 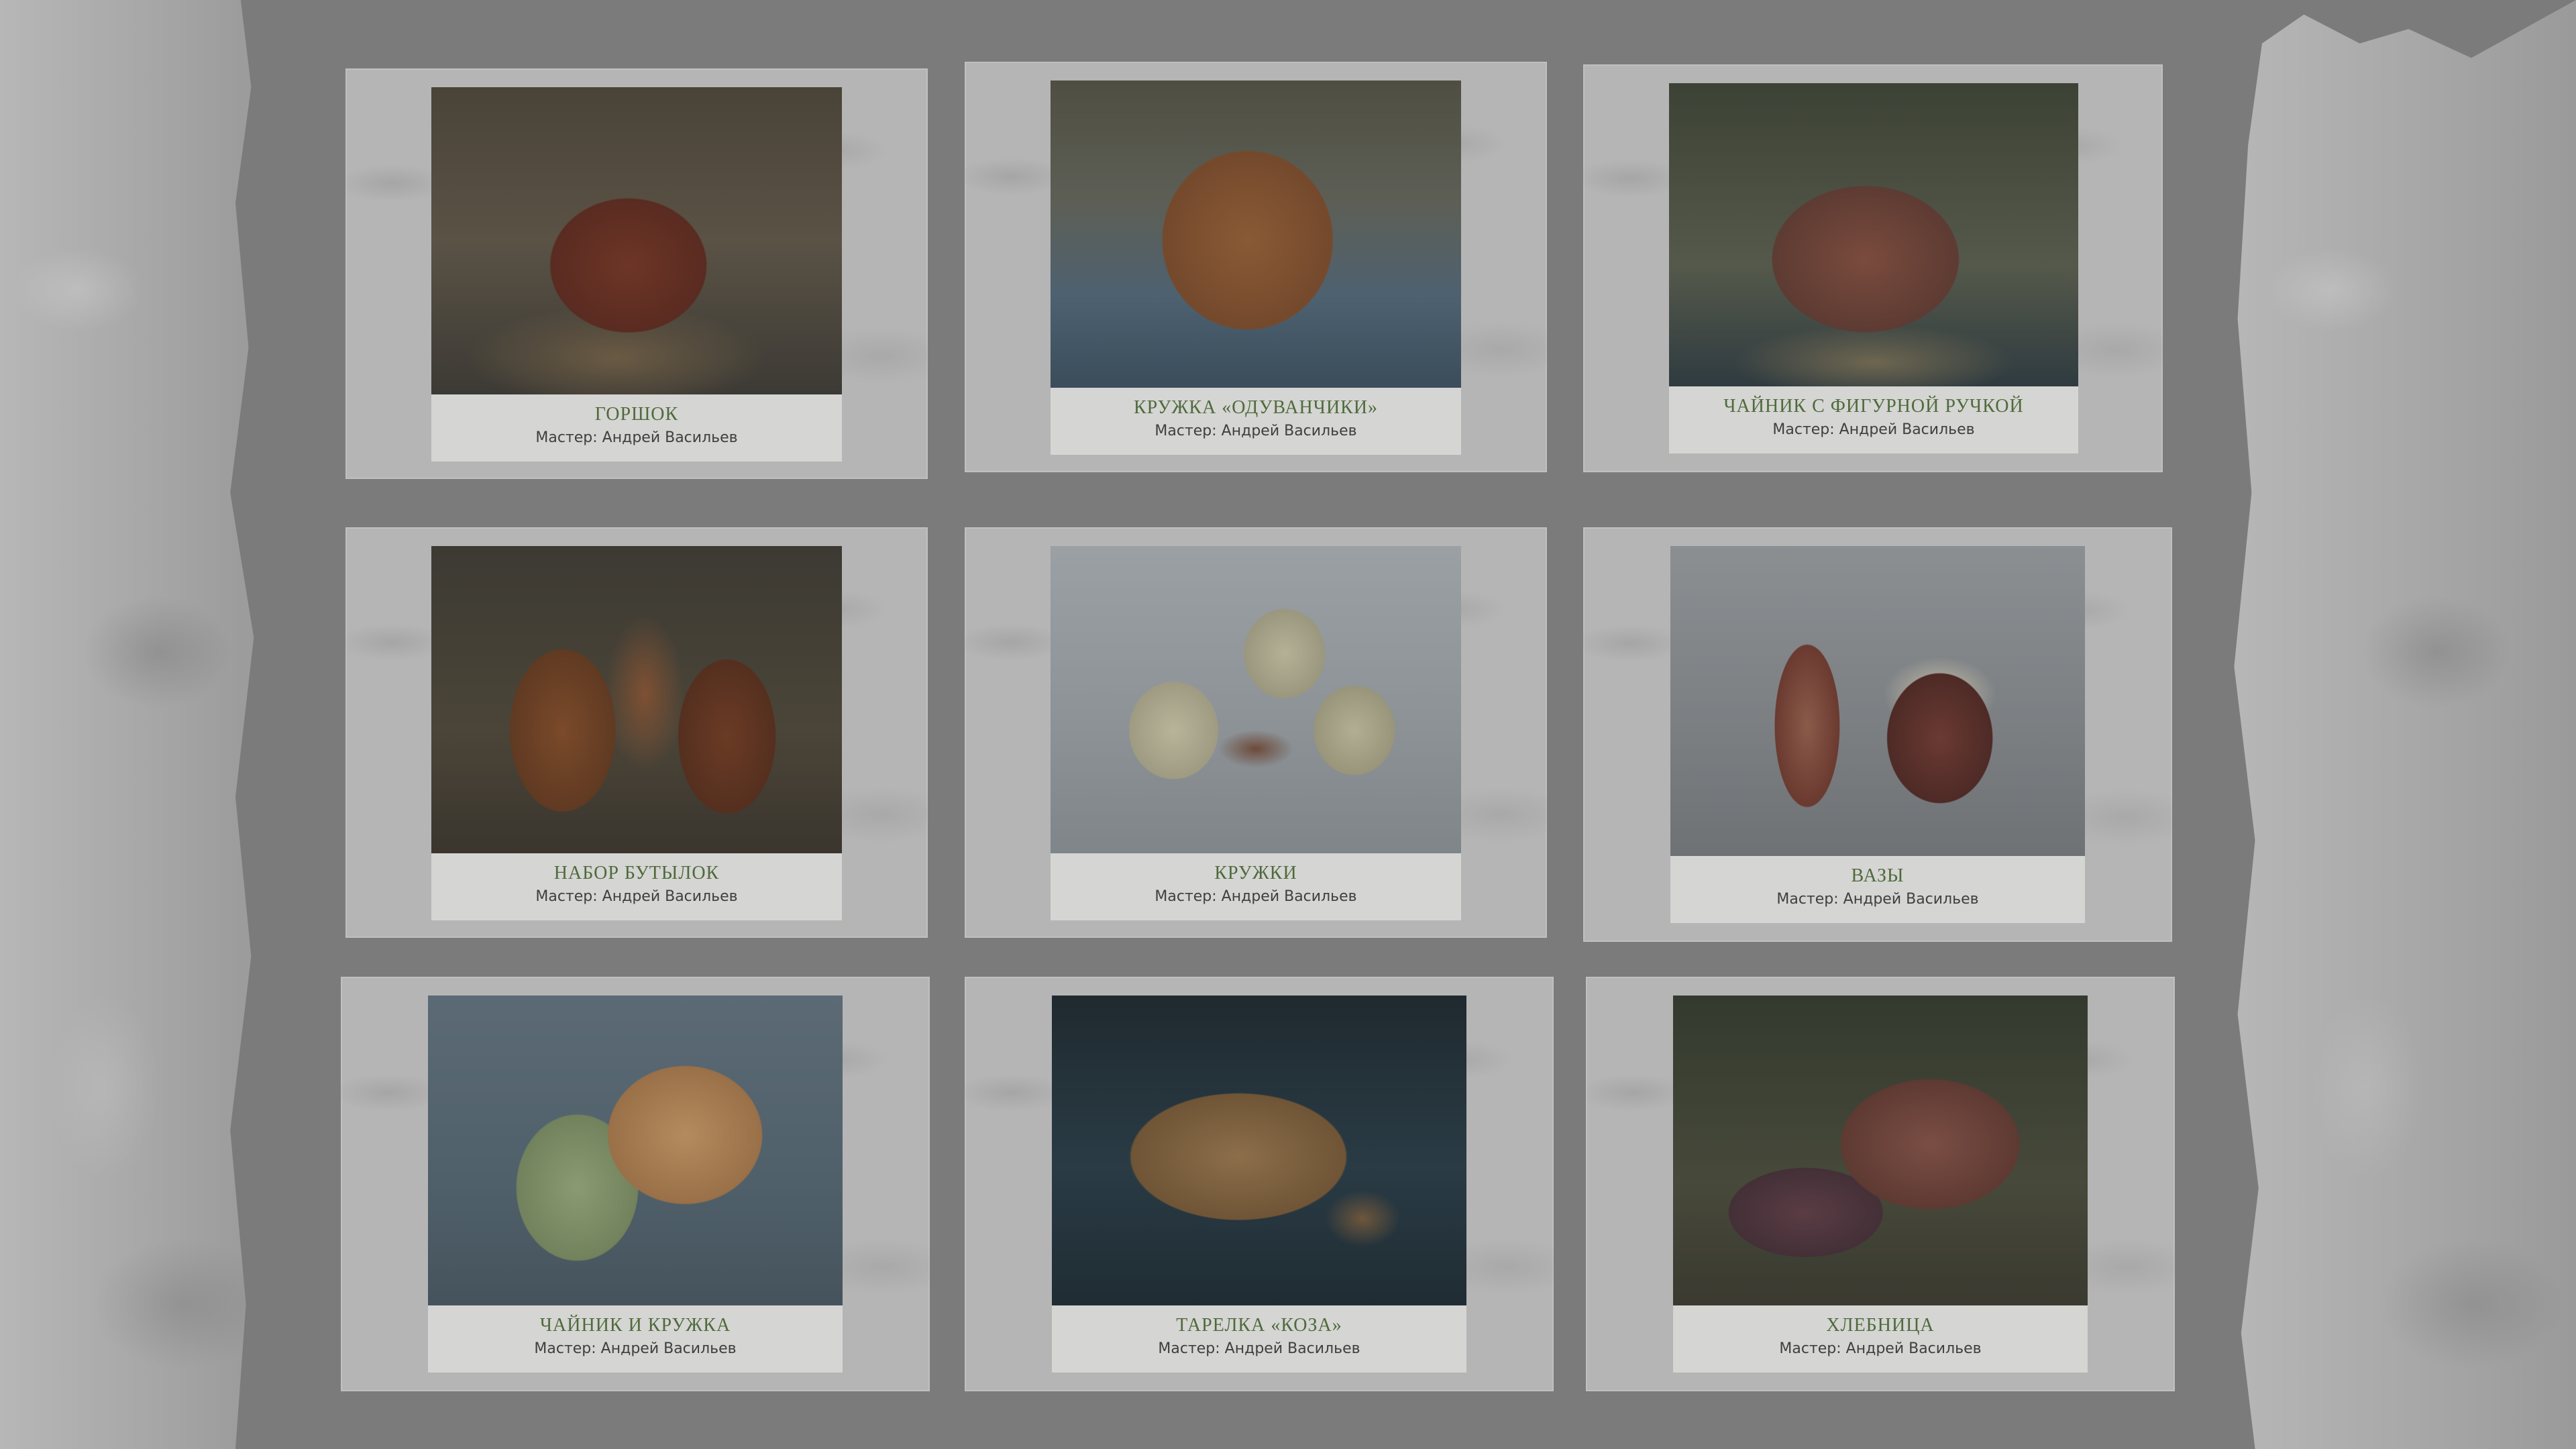 I want to click on product-card-plate-goat: ТАРЕЛКА «КОЗА» Мастер: Андрей Васильев, so click(x=1259, y=1184).